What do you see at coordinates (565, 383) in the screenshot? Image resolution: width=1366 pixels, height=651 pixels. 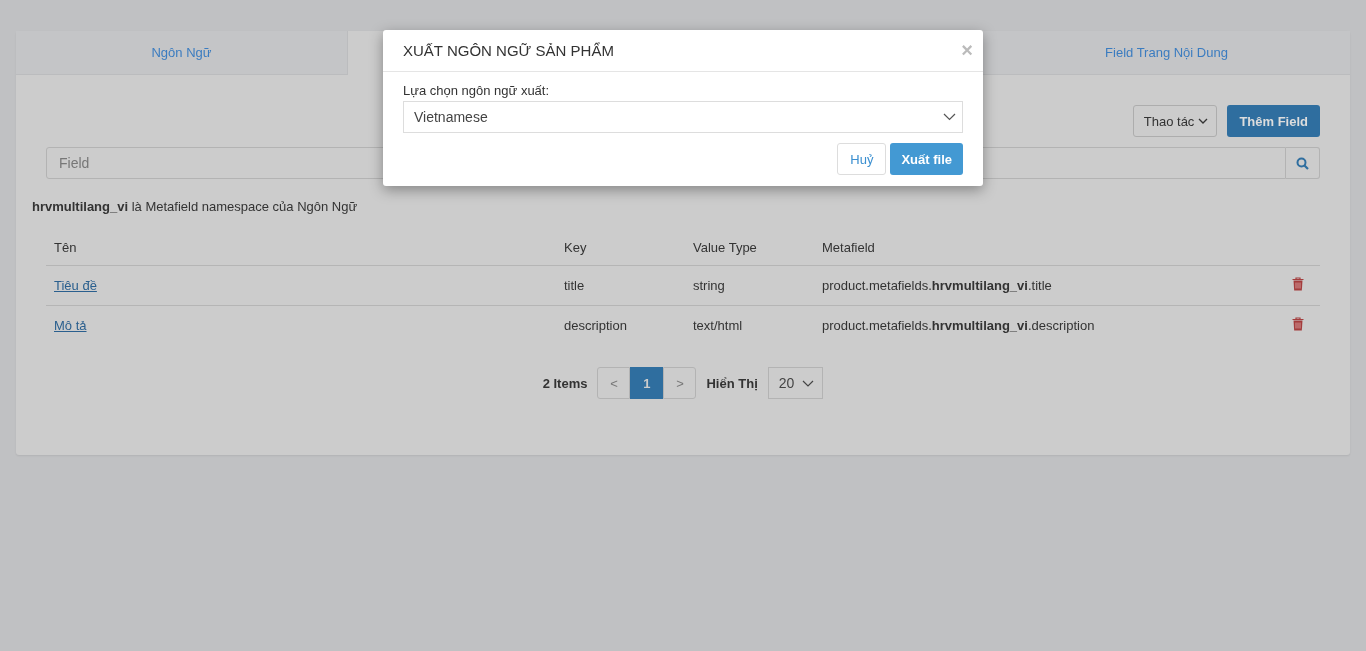 I see `item-count: 2 Items` at bounding box center [565, 383].